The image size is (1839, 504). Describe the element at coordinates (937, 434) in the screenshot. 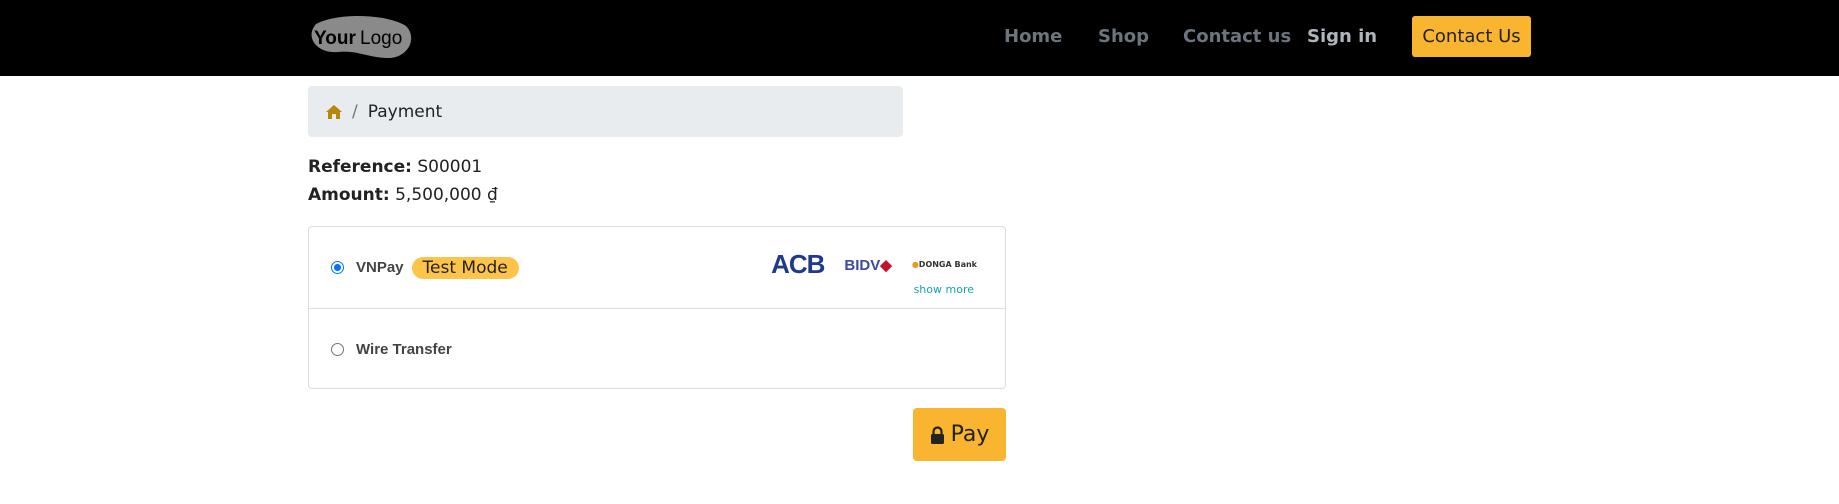

I see `lock-icon` at that location.